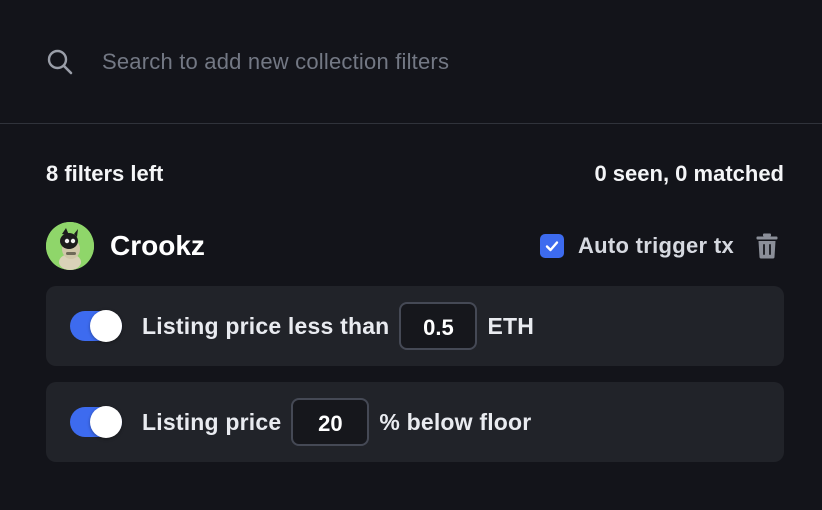 The image size is (822, 510). What do you see at coordinates (438, 326) in the screenshot?
I see `price-value-input` at bounding box center [438, 326].